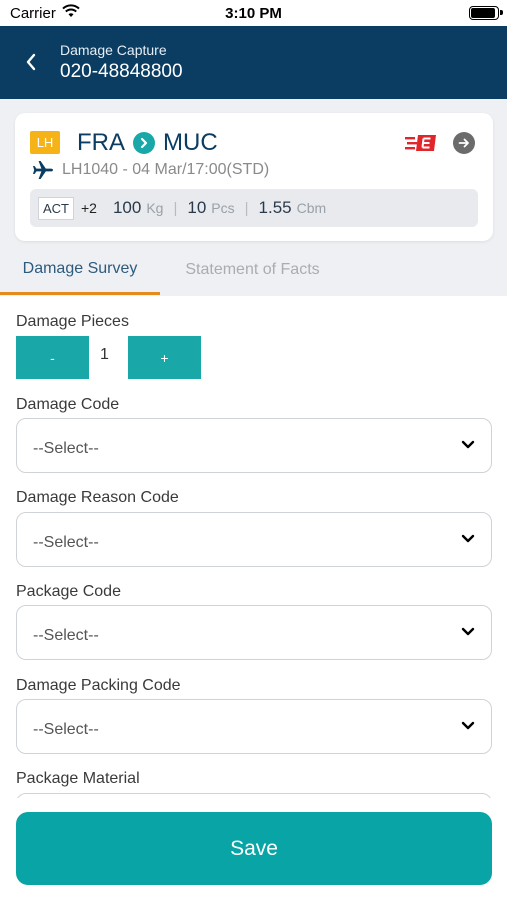 This screenshot has height=900, width=507. Describe the element at coordinates (97, 497) in the screenshot. I see `damage-reason-code-label: Damage Reason Code` at that location.